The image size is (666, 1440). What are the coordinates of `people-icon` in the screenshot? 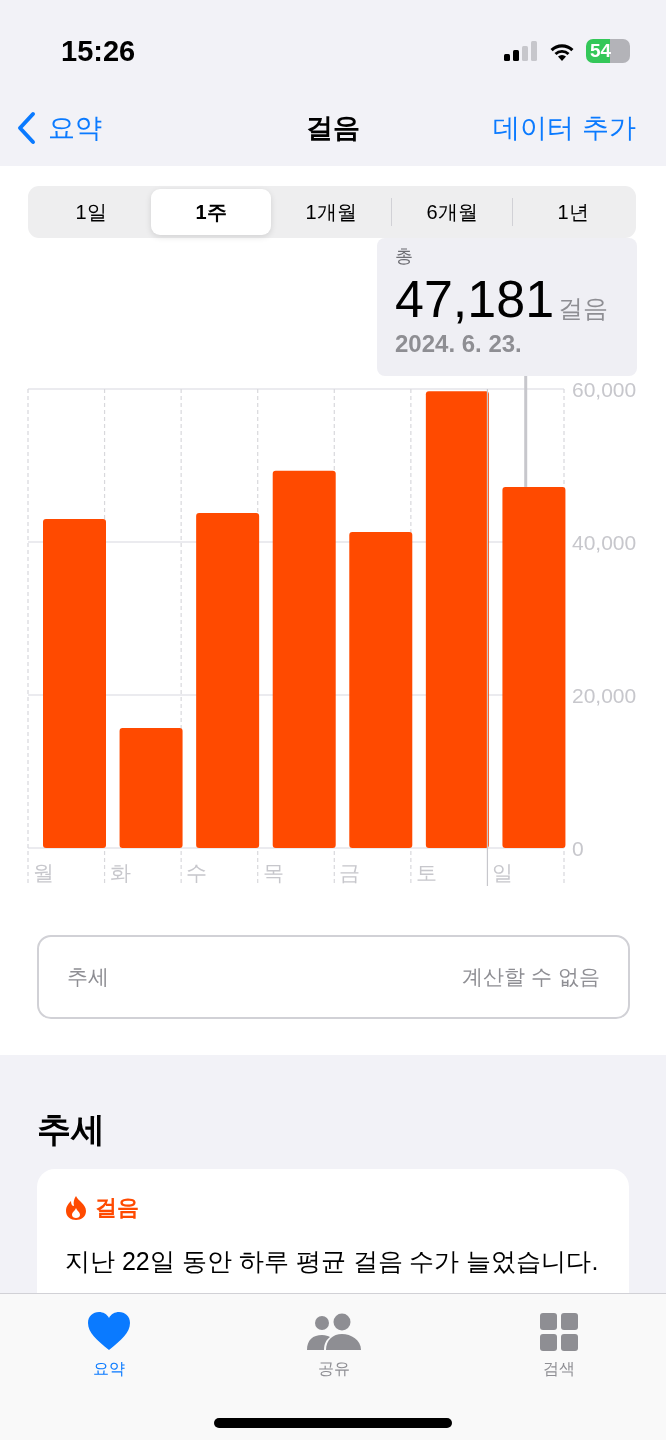 It's located at (334, 1332).